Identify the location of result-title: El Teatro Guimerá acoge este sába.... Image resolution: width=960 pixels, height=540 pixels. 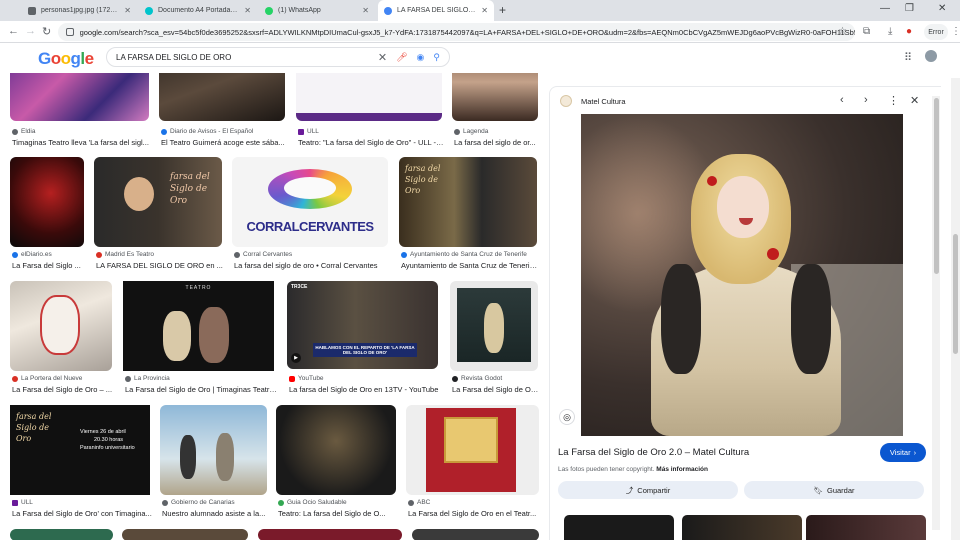
(223, 142).